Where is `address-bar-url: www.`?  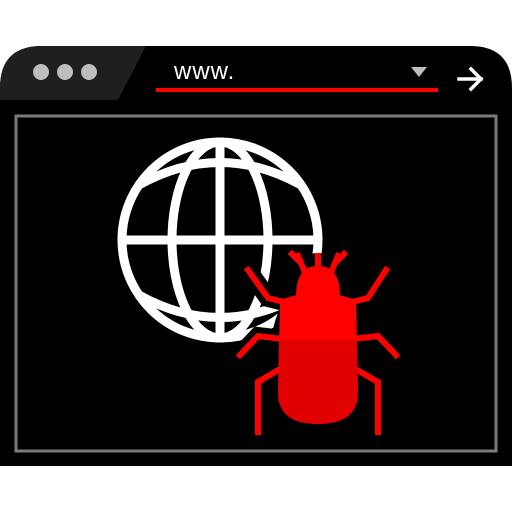 address-bar-url: www. is located at coordinates (204, 72).